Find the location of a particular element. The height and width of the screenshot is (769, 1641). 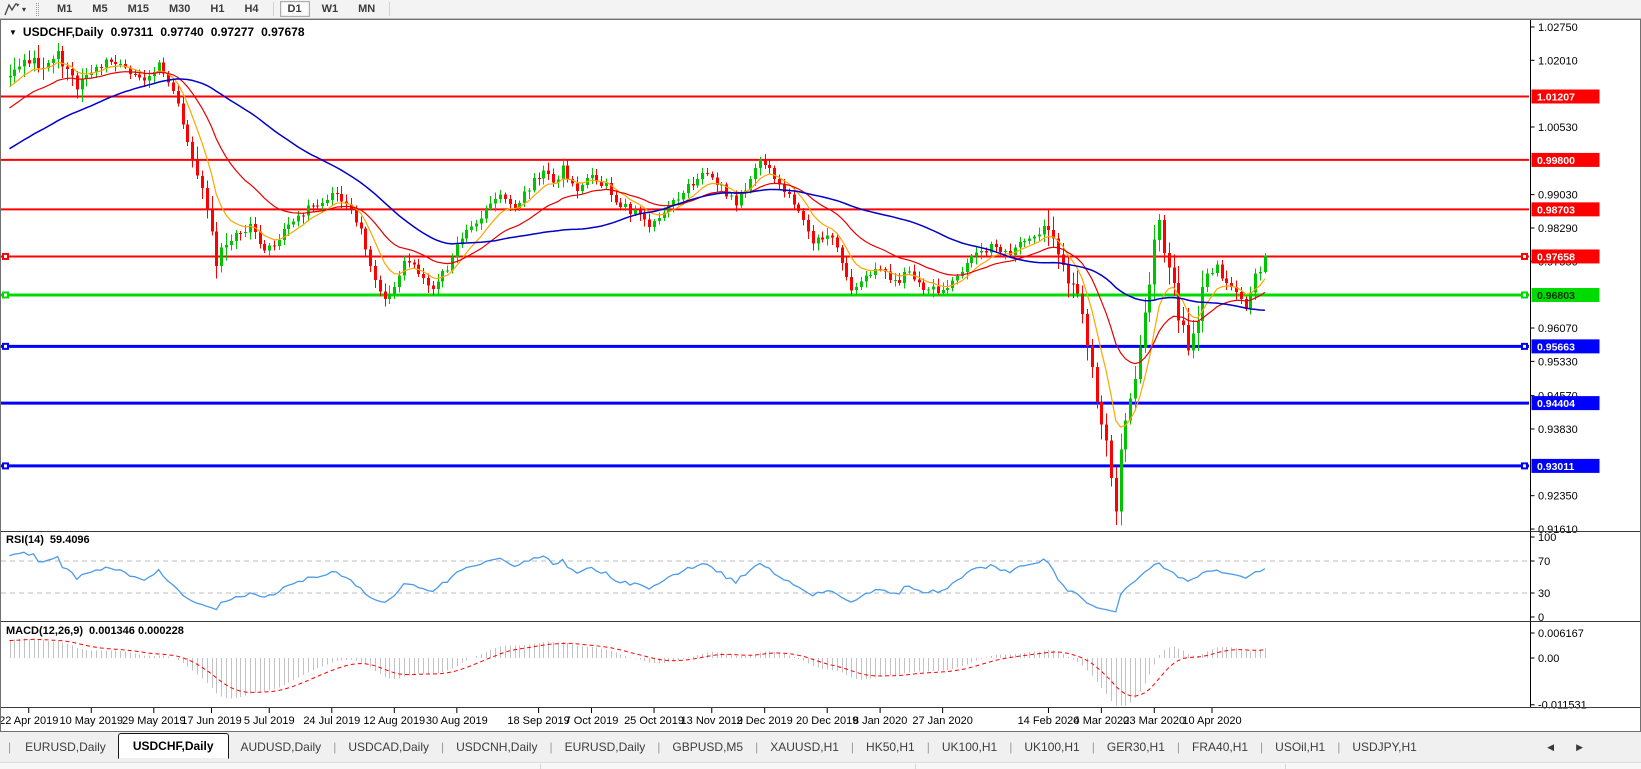

svg-text: 0.96803 is located at coordinates (1556, 296).